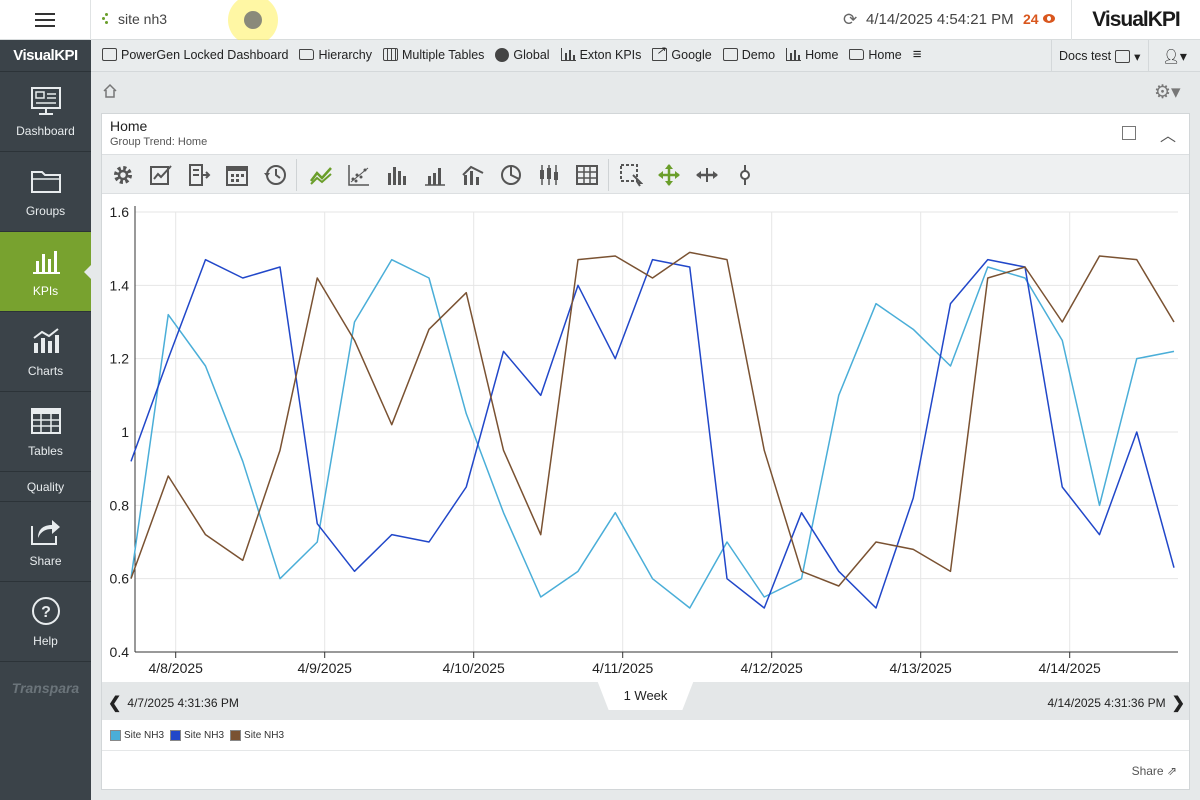 This screenshot has width=1200, height=800. What do you see at coordinates (587, 175) in the screenshot?
I see `data-table-icon` at bounding box center [587, 175].